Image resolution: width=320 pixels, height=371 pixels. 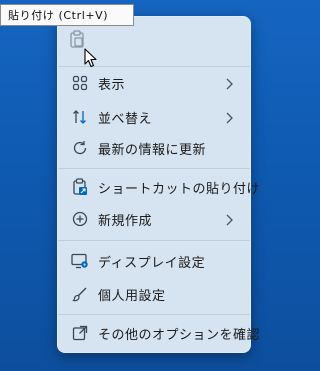 I want to click on view-grid-icon, so click(x=80, y=83).